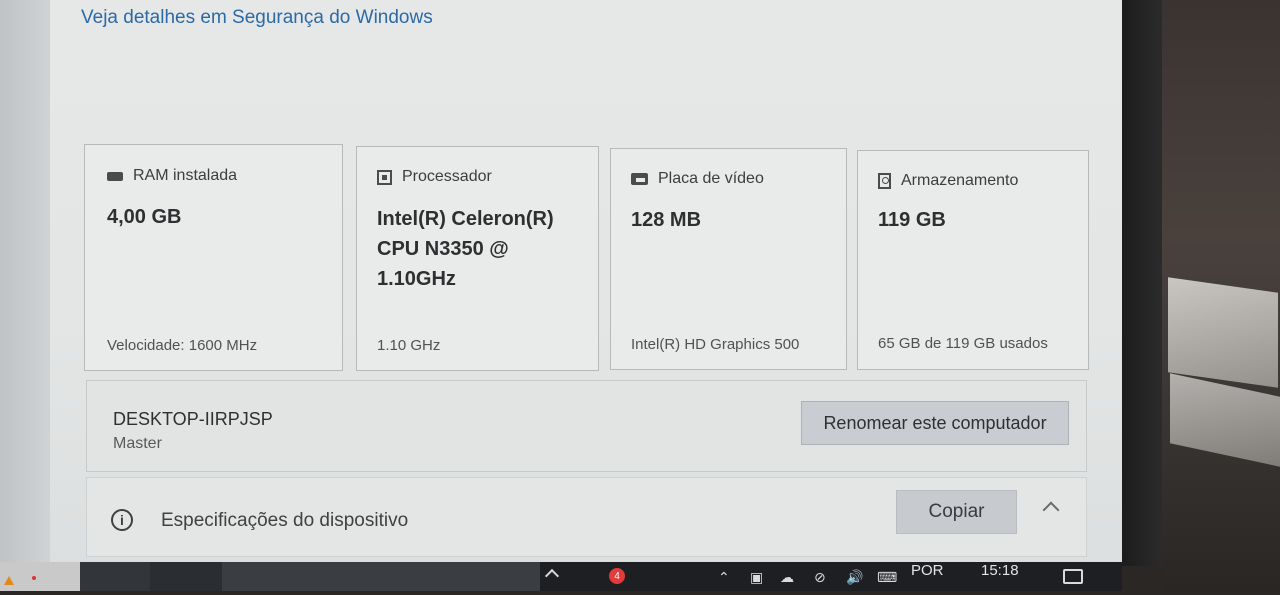 This screenshot has height=595, width=1280. Describe the element at coordinates (465, 249) in the screenshot. I see `processor-value: Intel(R) Celeron(R) CPU N3350 @ 1.10GHz` at that location.